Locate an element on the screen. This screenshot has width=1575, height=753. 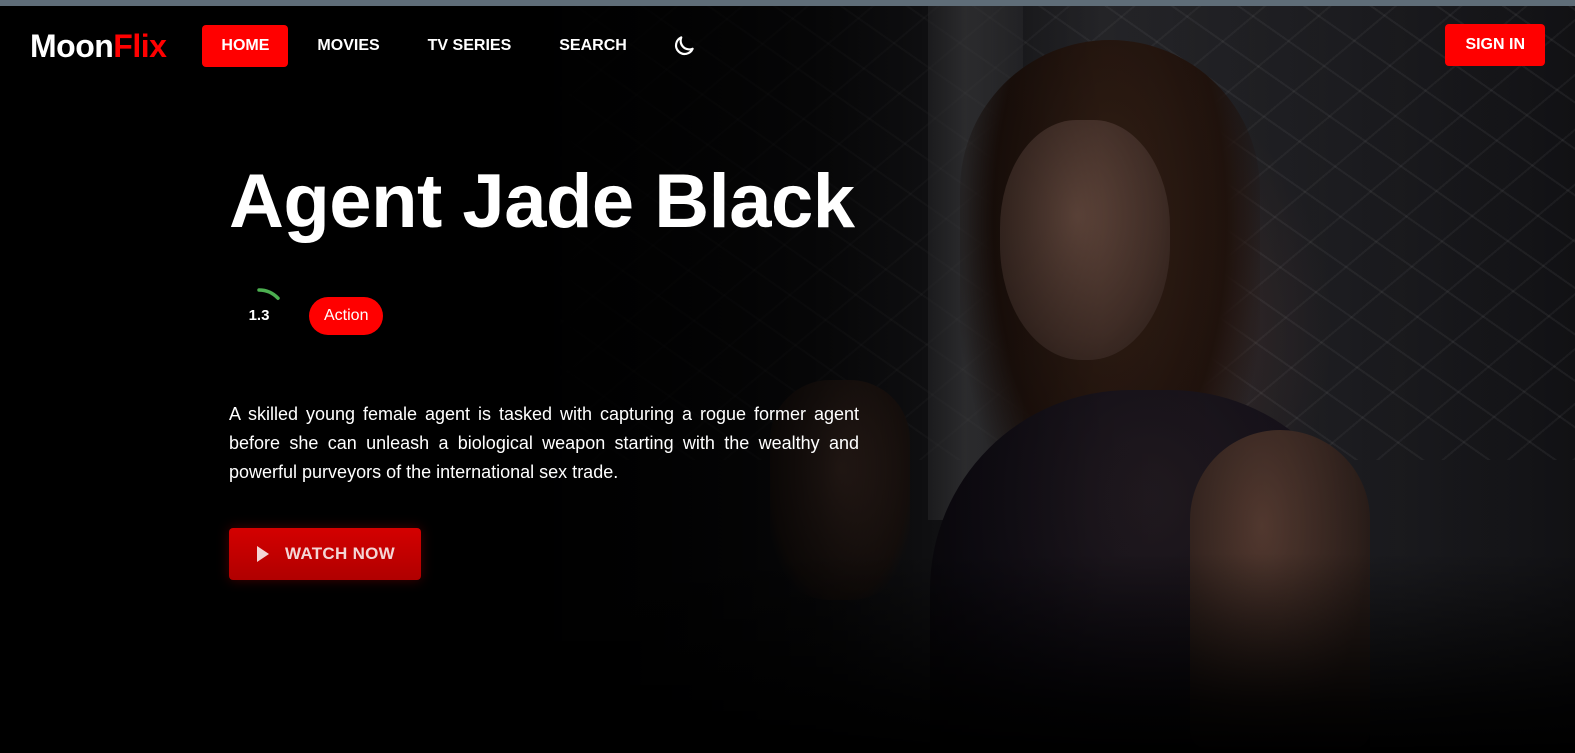
genre-badge: Action is located at coordinates (346, 315).